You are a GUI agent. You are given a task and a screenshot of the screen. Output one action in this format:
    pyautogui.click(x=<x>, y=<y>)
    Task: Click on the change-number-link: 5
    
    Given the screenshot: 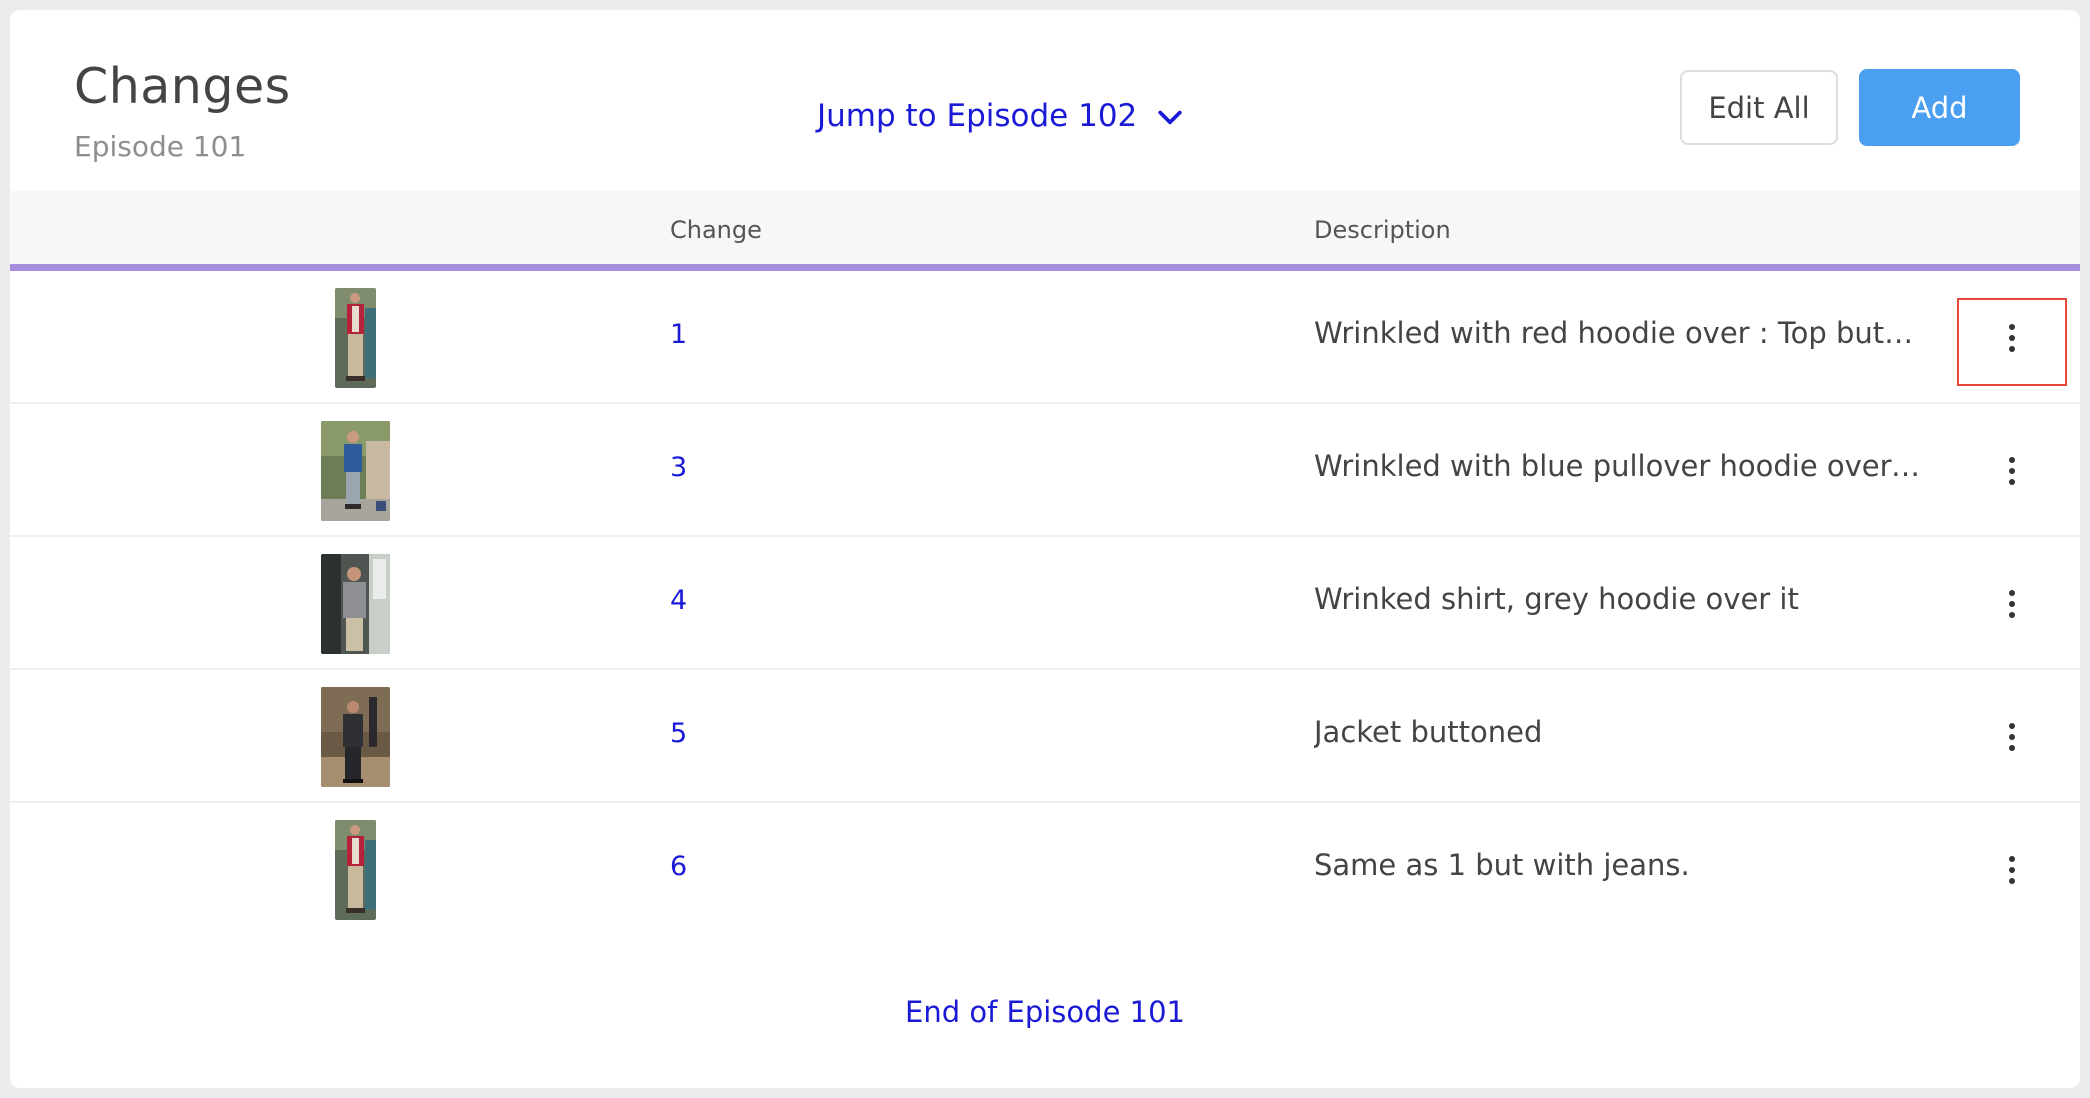 What is the action you would take?
    pyautogui.click(x=678, y=733)
    